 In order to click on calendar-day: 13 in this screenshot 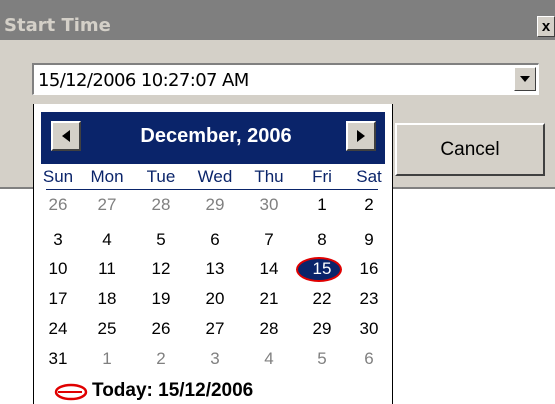, I will do `click(215, 269)`.